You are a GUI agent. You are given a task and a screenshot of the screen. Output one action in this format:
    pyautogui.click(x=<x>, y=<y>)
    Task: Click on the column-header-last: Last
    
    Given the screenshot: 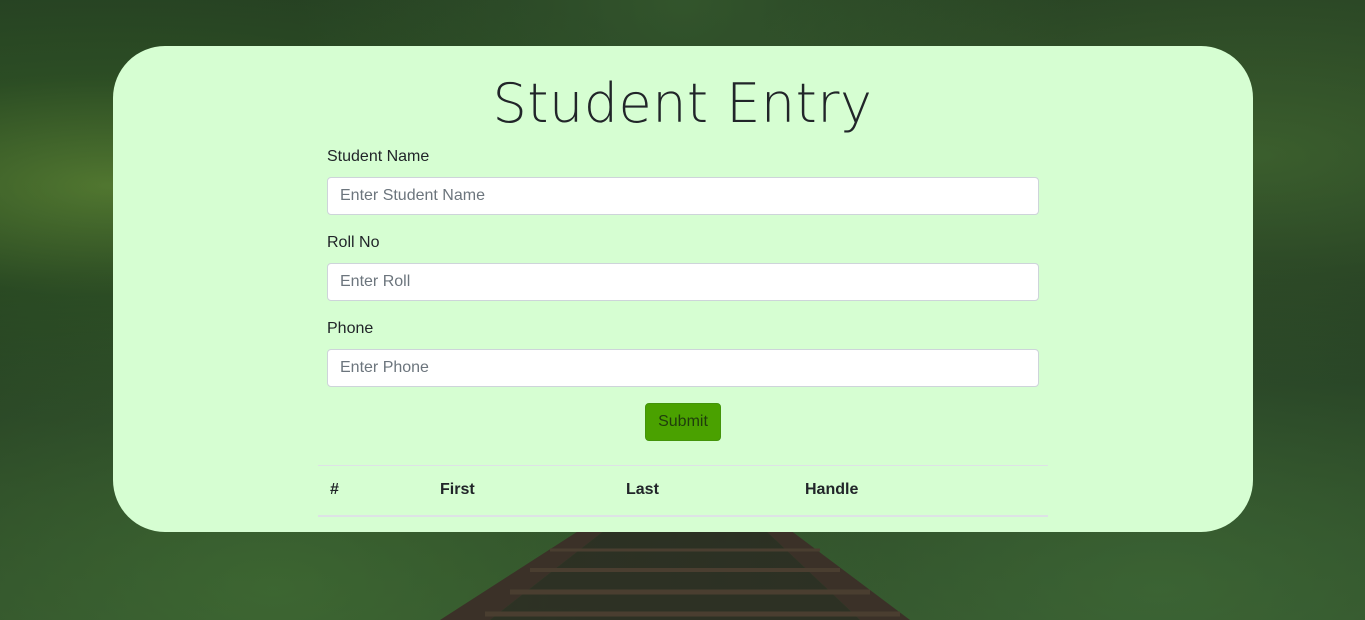 What is the action you would take?
    pyautogui.click(x=703, y=491)
    